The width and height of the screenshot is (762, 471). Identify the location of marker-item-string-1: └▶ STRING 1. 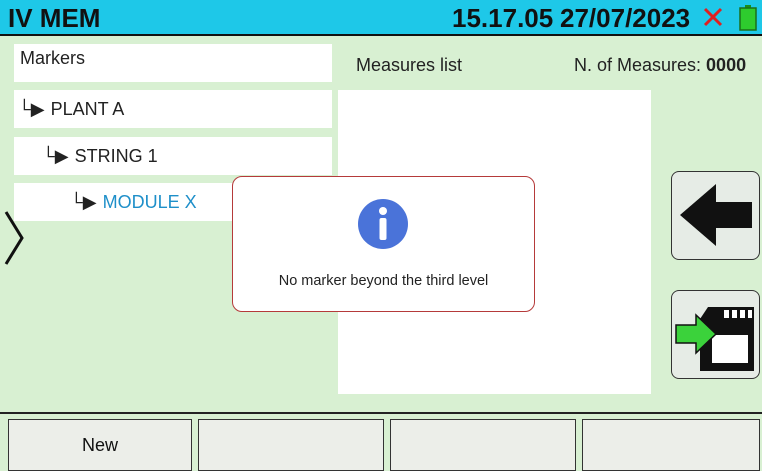
(173, 156).